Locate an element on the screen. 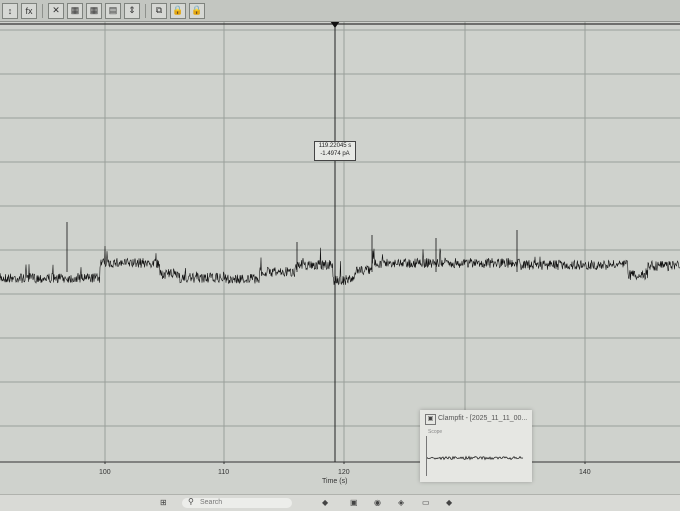  search-label: Search is located at coordinates (211, 502).